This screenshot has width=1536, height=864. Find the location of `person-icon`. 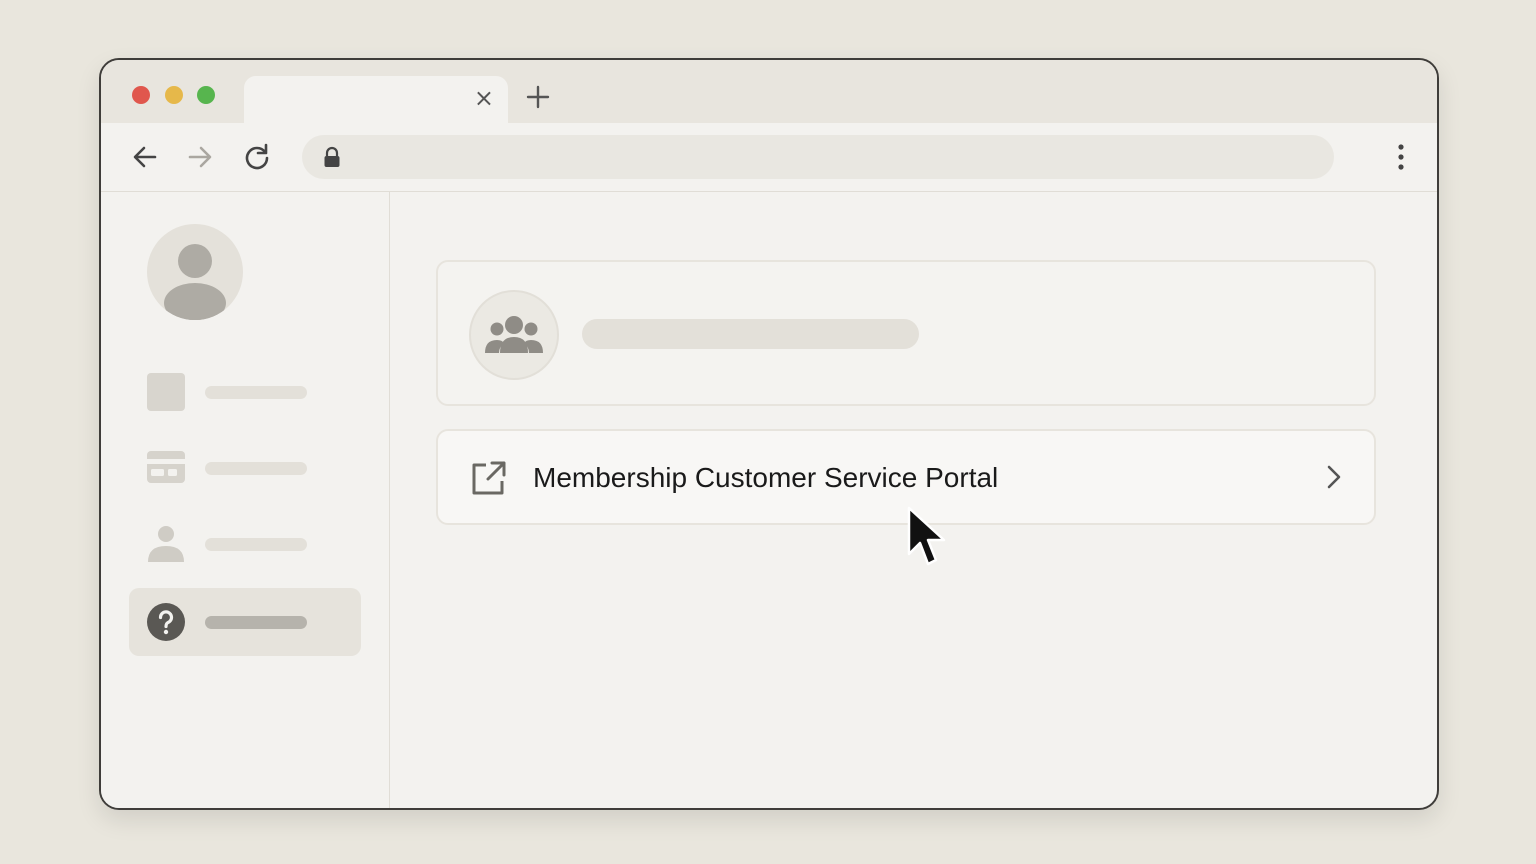

person-icon is located at coordinates (166, 544).